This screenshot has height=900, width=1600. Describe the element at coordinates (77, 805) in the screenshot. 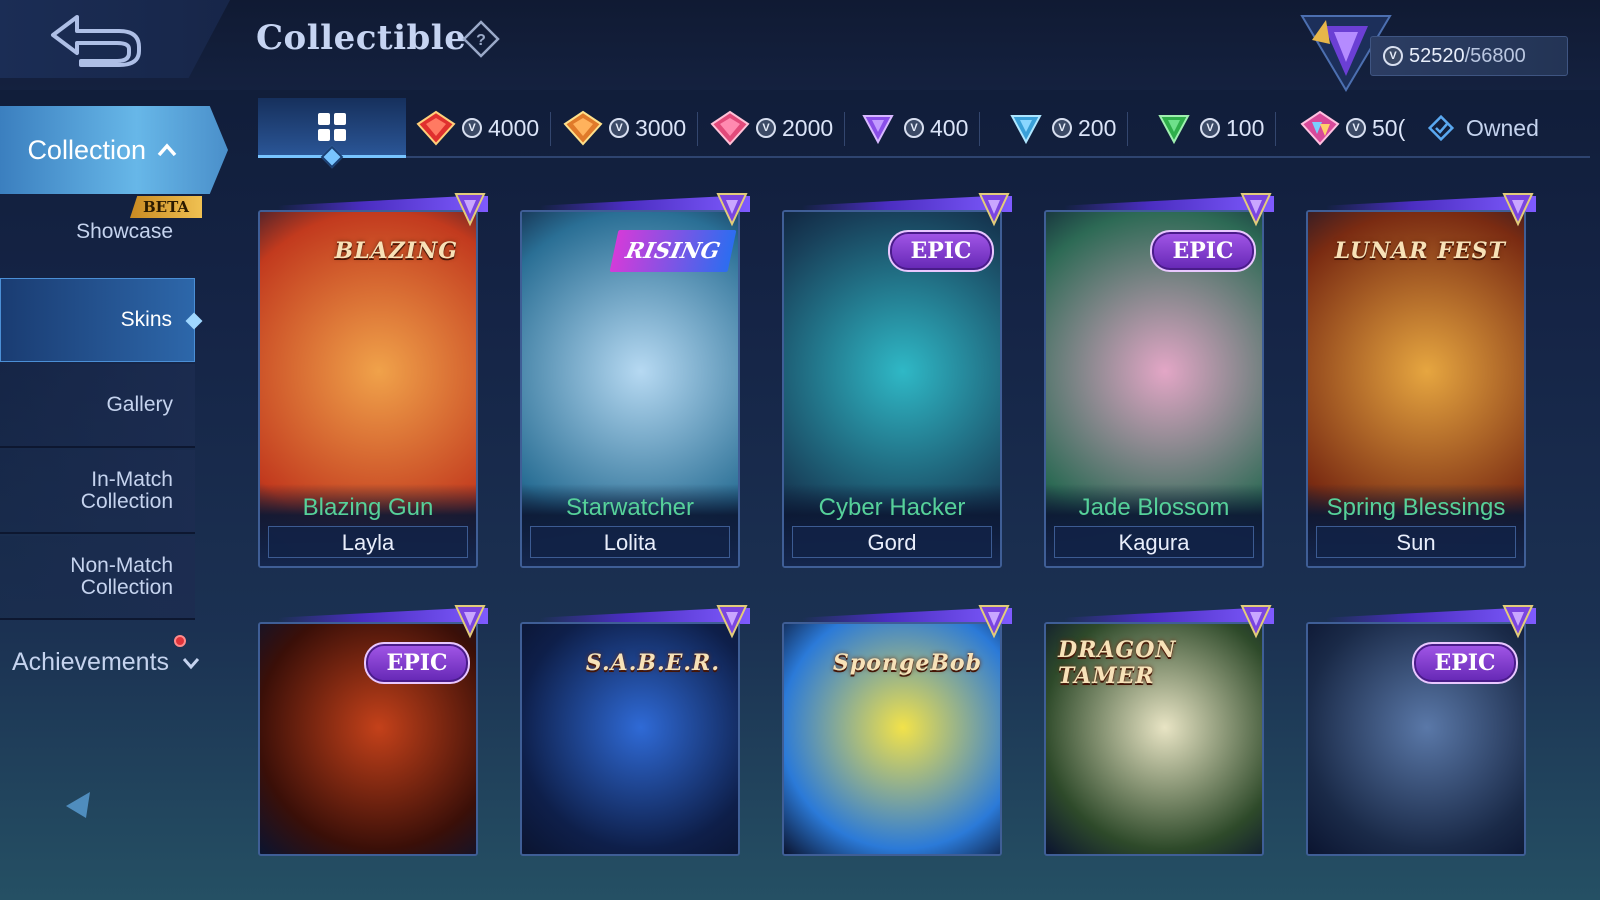

I see `collapse-left-icon` at that location.